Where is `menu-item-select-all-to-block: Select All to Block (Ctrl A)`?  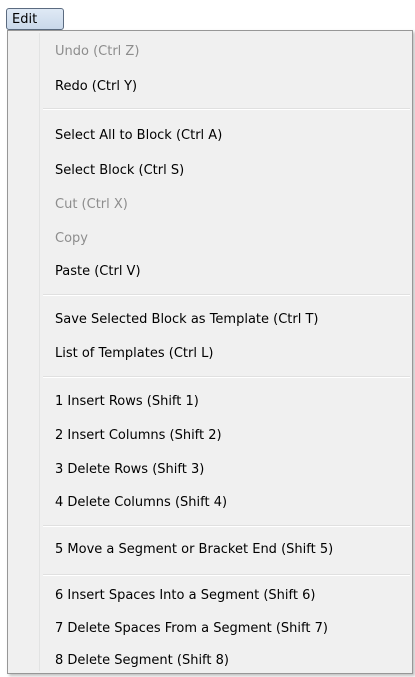
menu-item-select-all-to-block: Select All to Block (Ctrl A) is located at coordinates (138, 136).